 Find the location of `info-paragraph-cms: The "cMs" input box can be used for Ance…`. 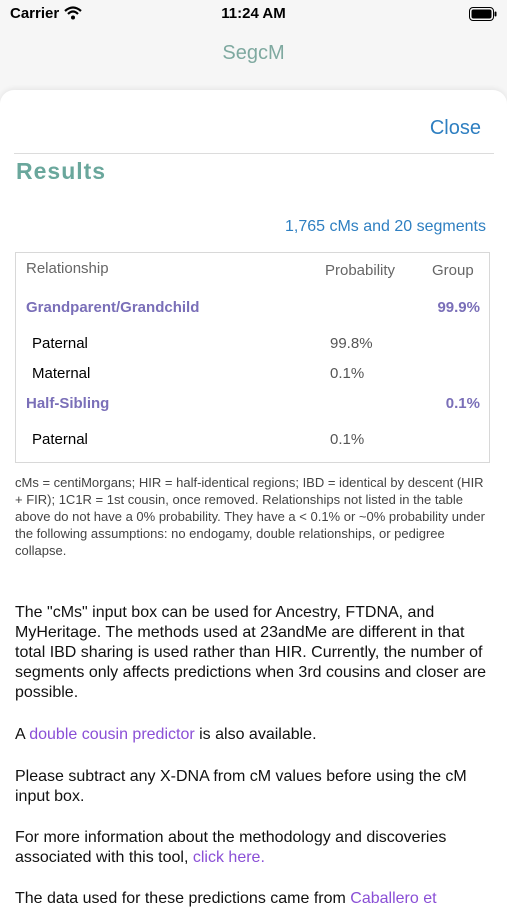

info-paragraph-cms: The "cMs" input box can be used for Ance… is located at coordinates (251, 652).